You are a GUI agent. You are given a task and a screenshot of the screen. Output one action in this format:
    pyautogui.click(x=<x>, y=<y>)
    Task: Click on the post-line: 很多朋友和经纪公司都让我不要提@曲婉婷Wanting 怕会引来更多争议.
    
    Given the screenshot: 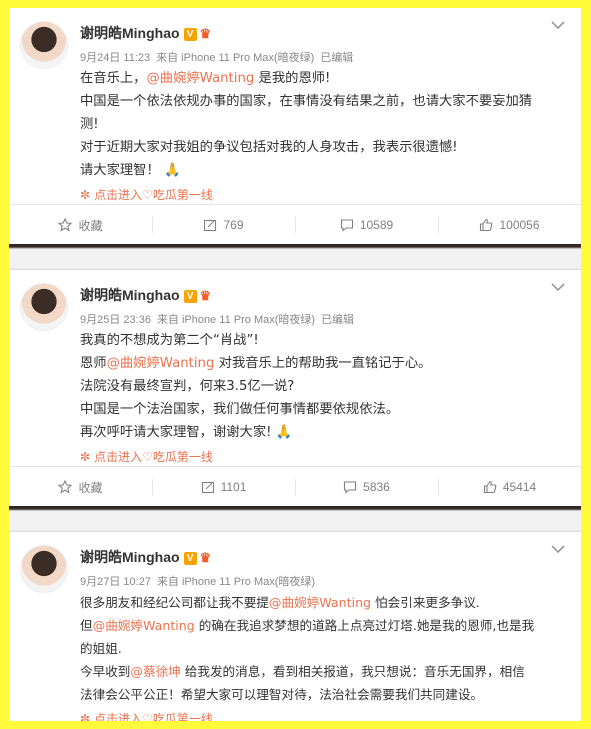 What is the action you would take?
    pyautogui.click(x=280, y=602)
    